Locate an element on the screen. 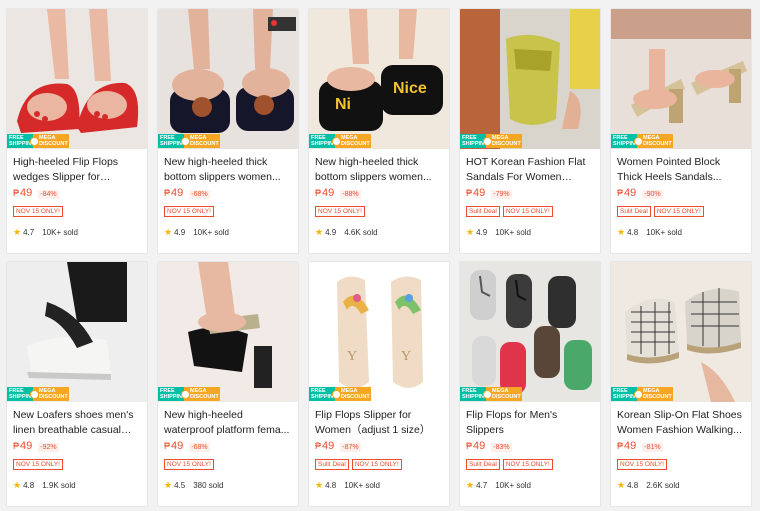  discount-badge: -92% is located at coordinates (48, 447).